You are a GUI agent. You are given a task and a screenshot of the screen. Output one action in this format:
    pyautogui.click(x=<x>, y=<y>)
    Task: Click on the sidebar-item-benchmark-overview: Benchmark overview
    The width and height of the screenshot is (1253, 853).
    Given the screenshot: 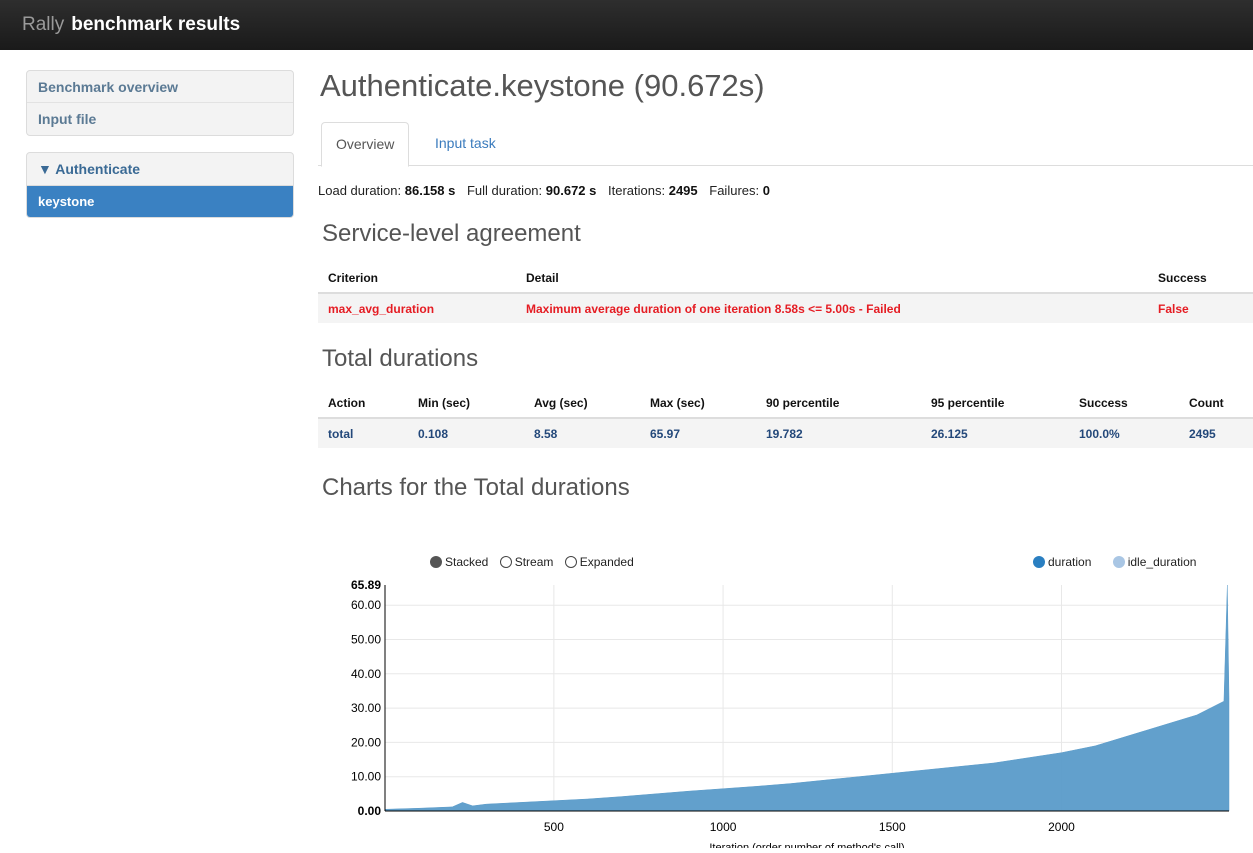 What is the action you would take?
    pyautogui.click(x=160, y=87)
    